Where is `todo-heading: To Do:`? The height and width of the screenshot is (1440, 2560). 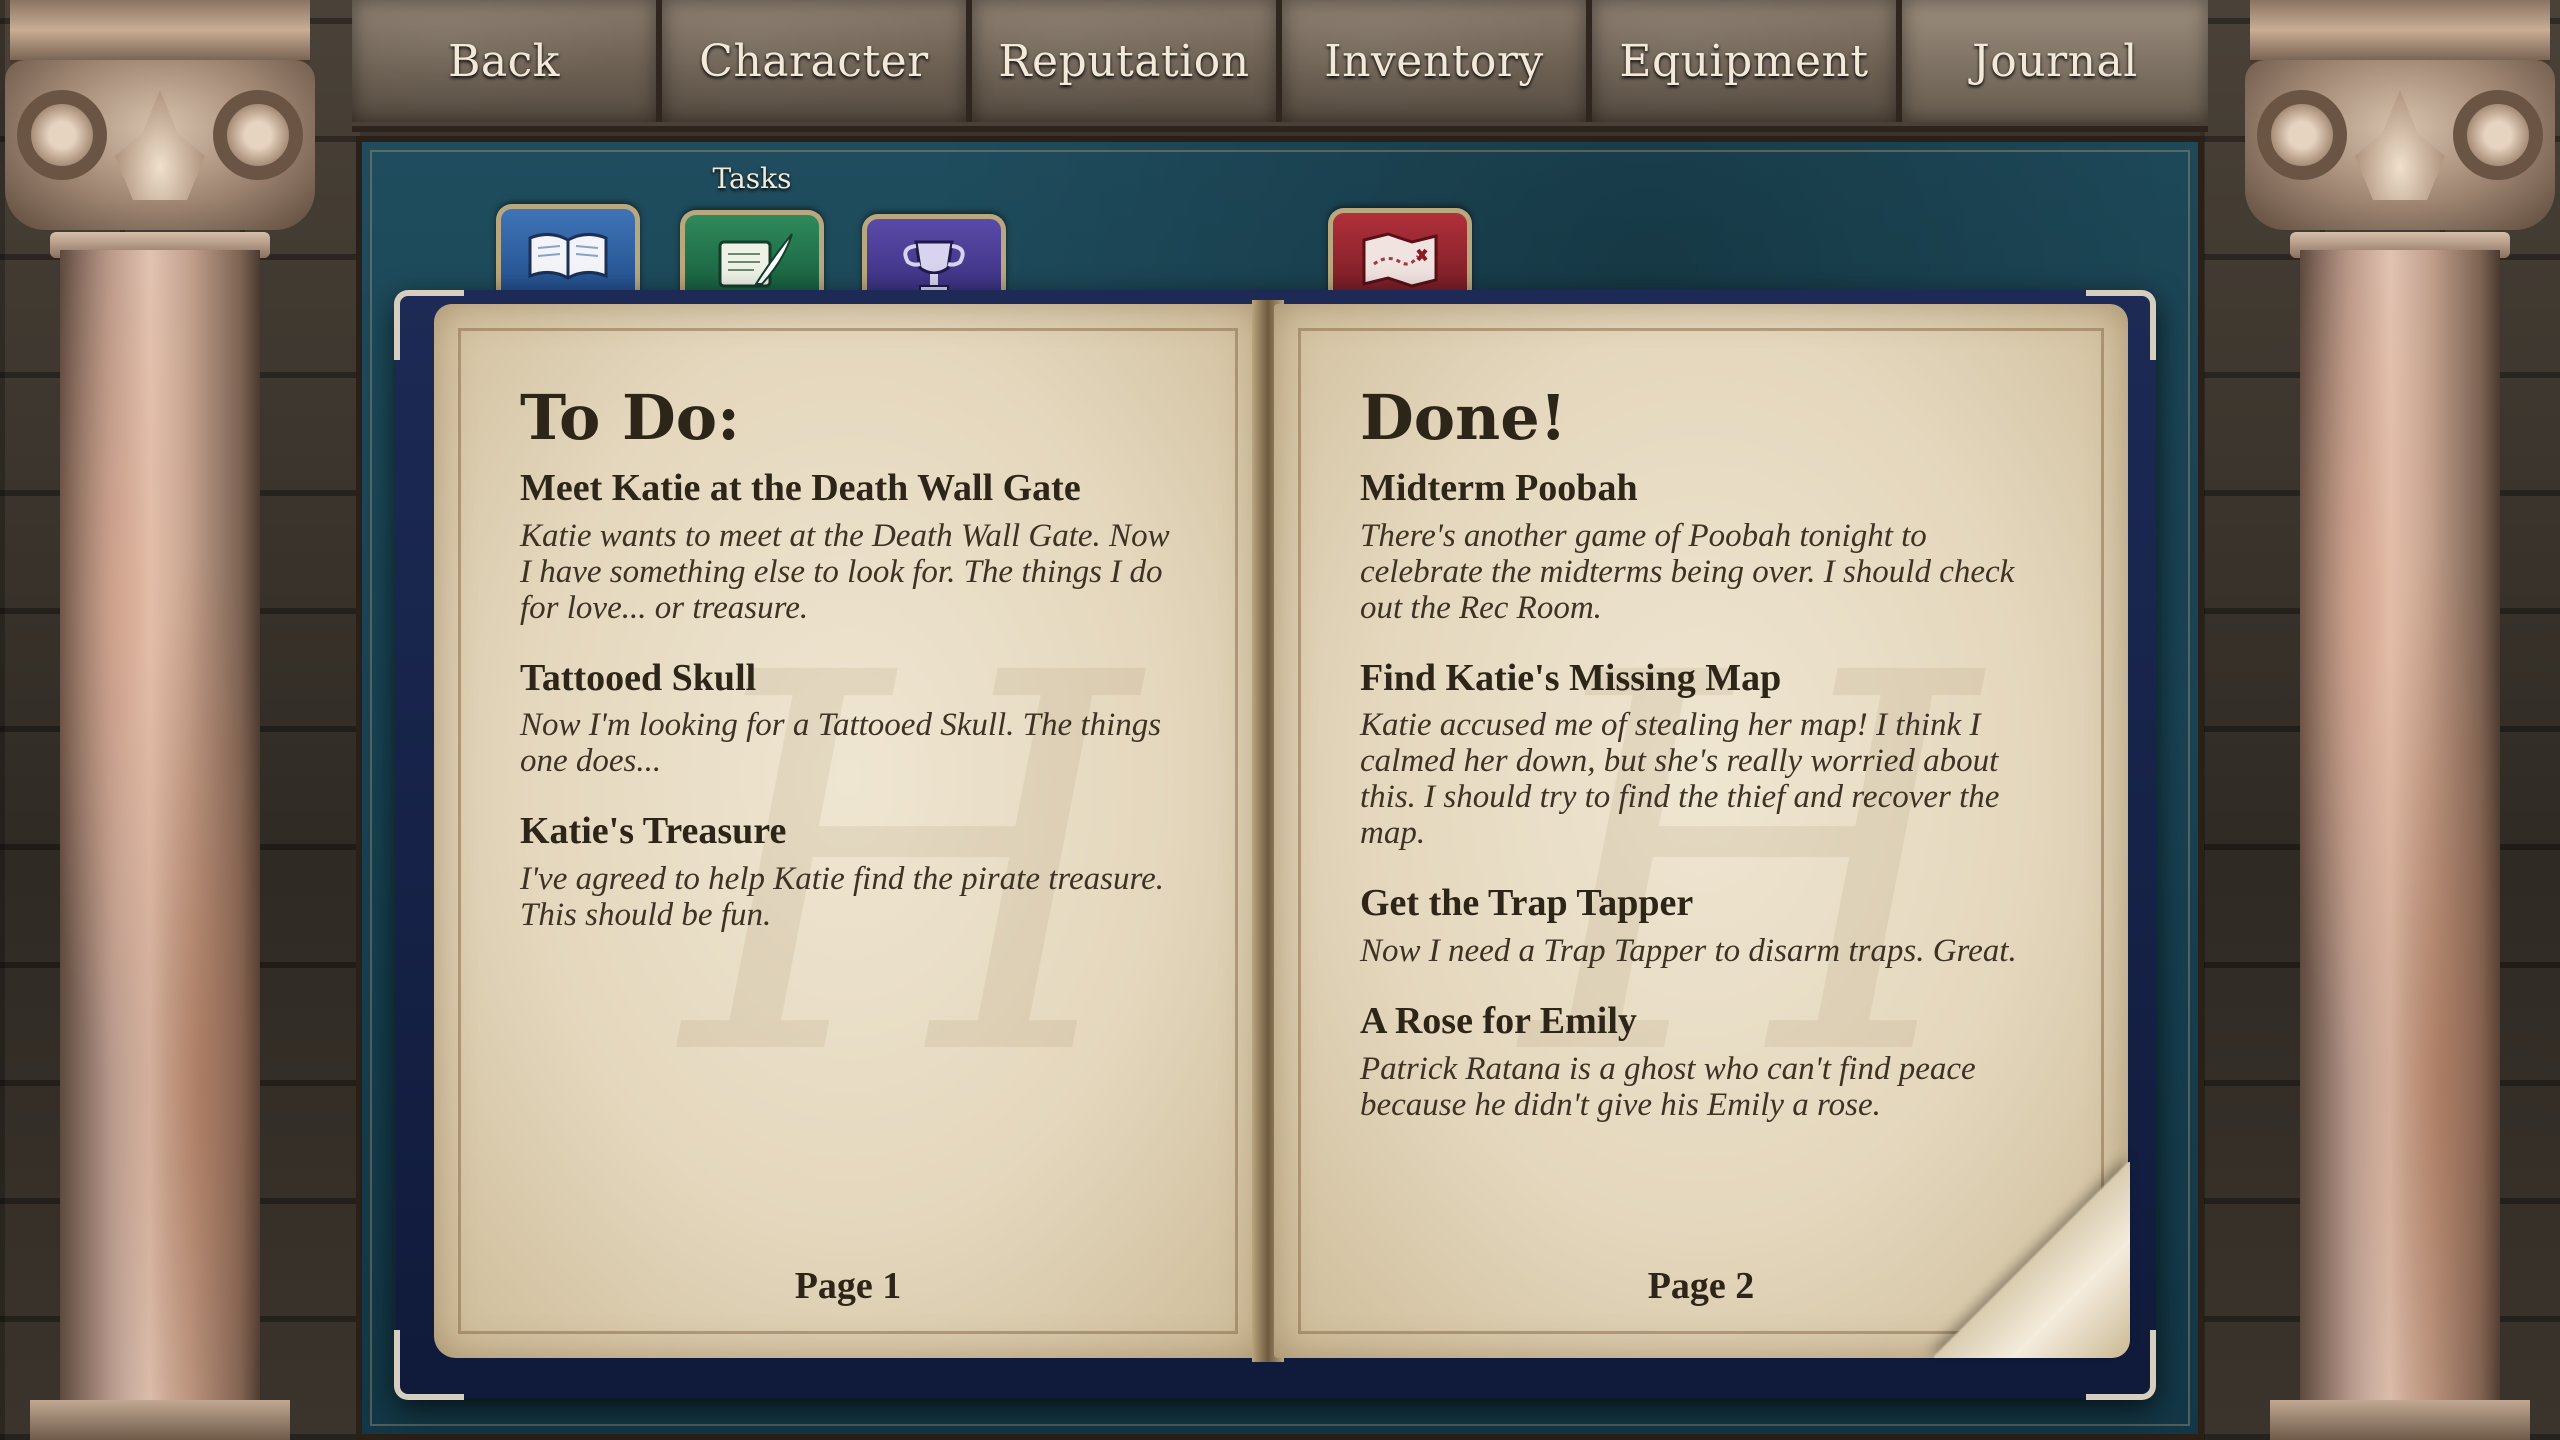
todo-heading: To Do: is located at coordinates (630, 417).